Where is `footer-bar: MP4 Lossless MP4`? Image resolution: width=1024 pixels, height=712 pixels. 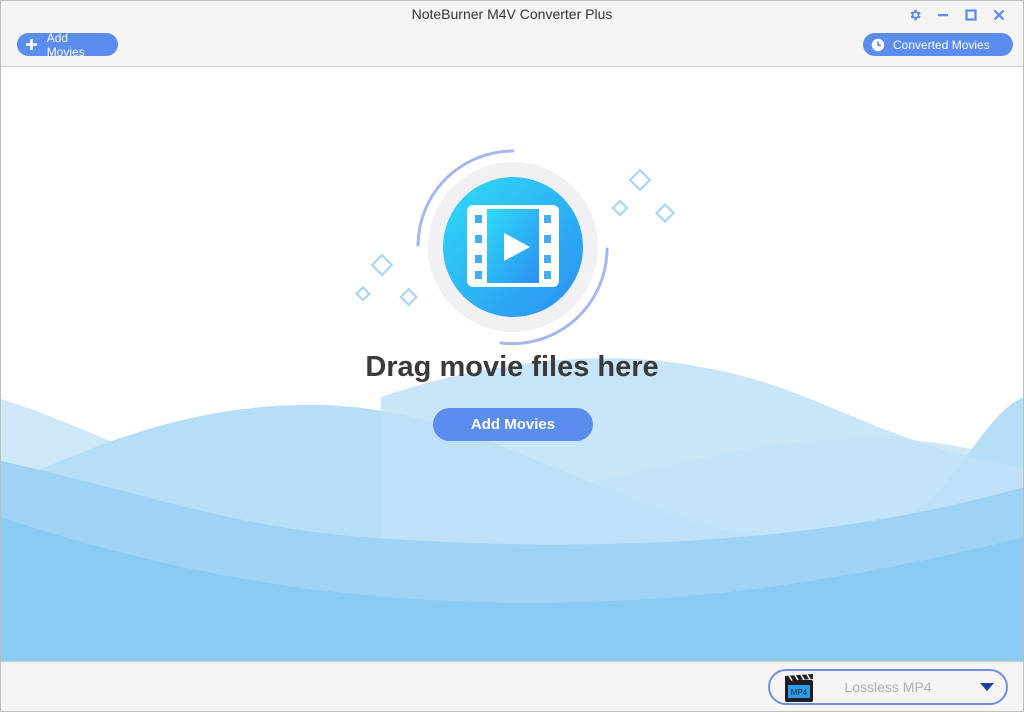 footer-bar: MP4 Lossless MP4 is located at coordinates (512, 686).